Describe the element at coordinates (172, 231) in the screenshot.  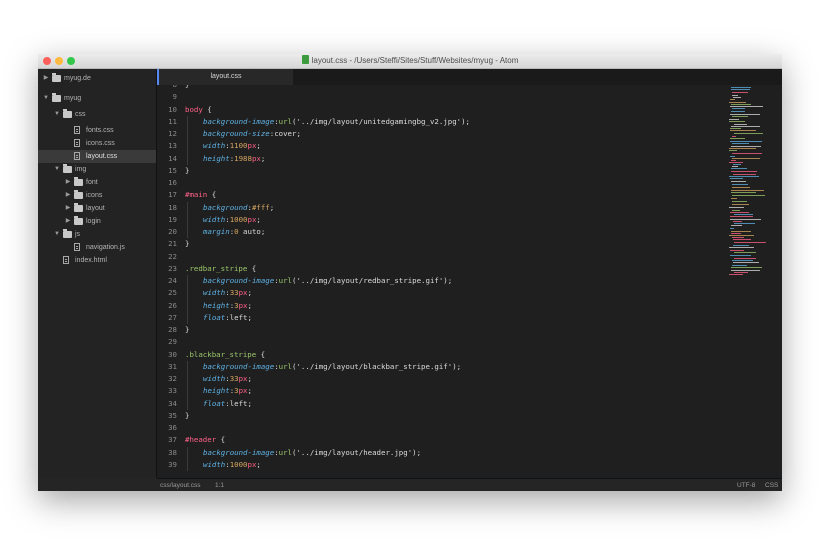
I see `line-number: 20` at that location.